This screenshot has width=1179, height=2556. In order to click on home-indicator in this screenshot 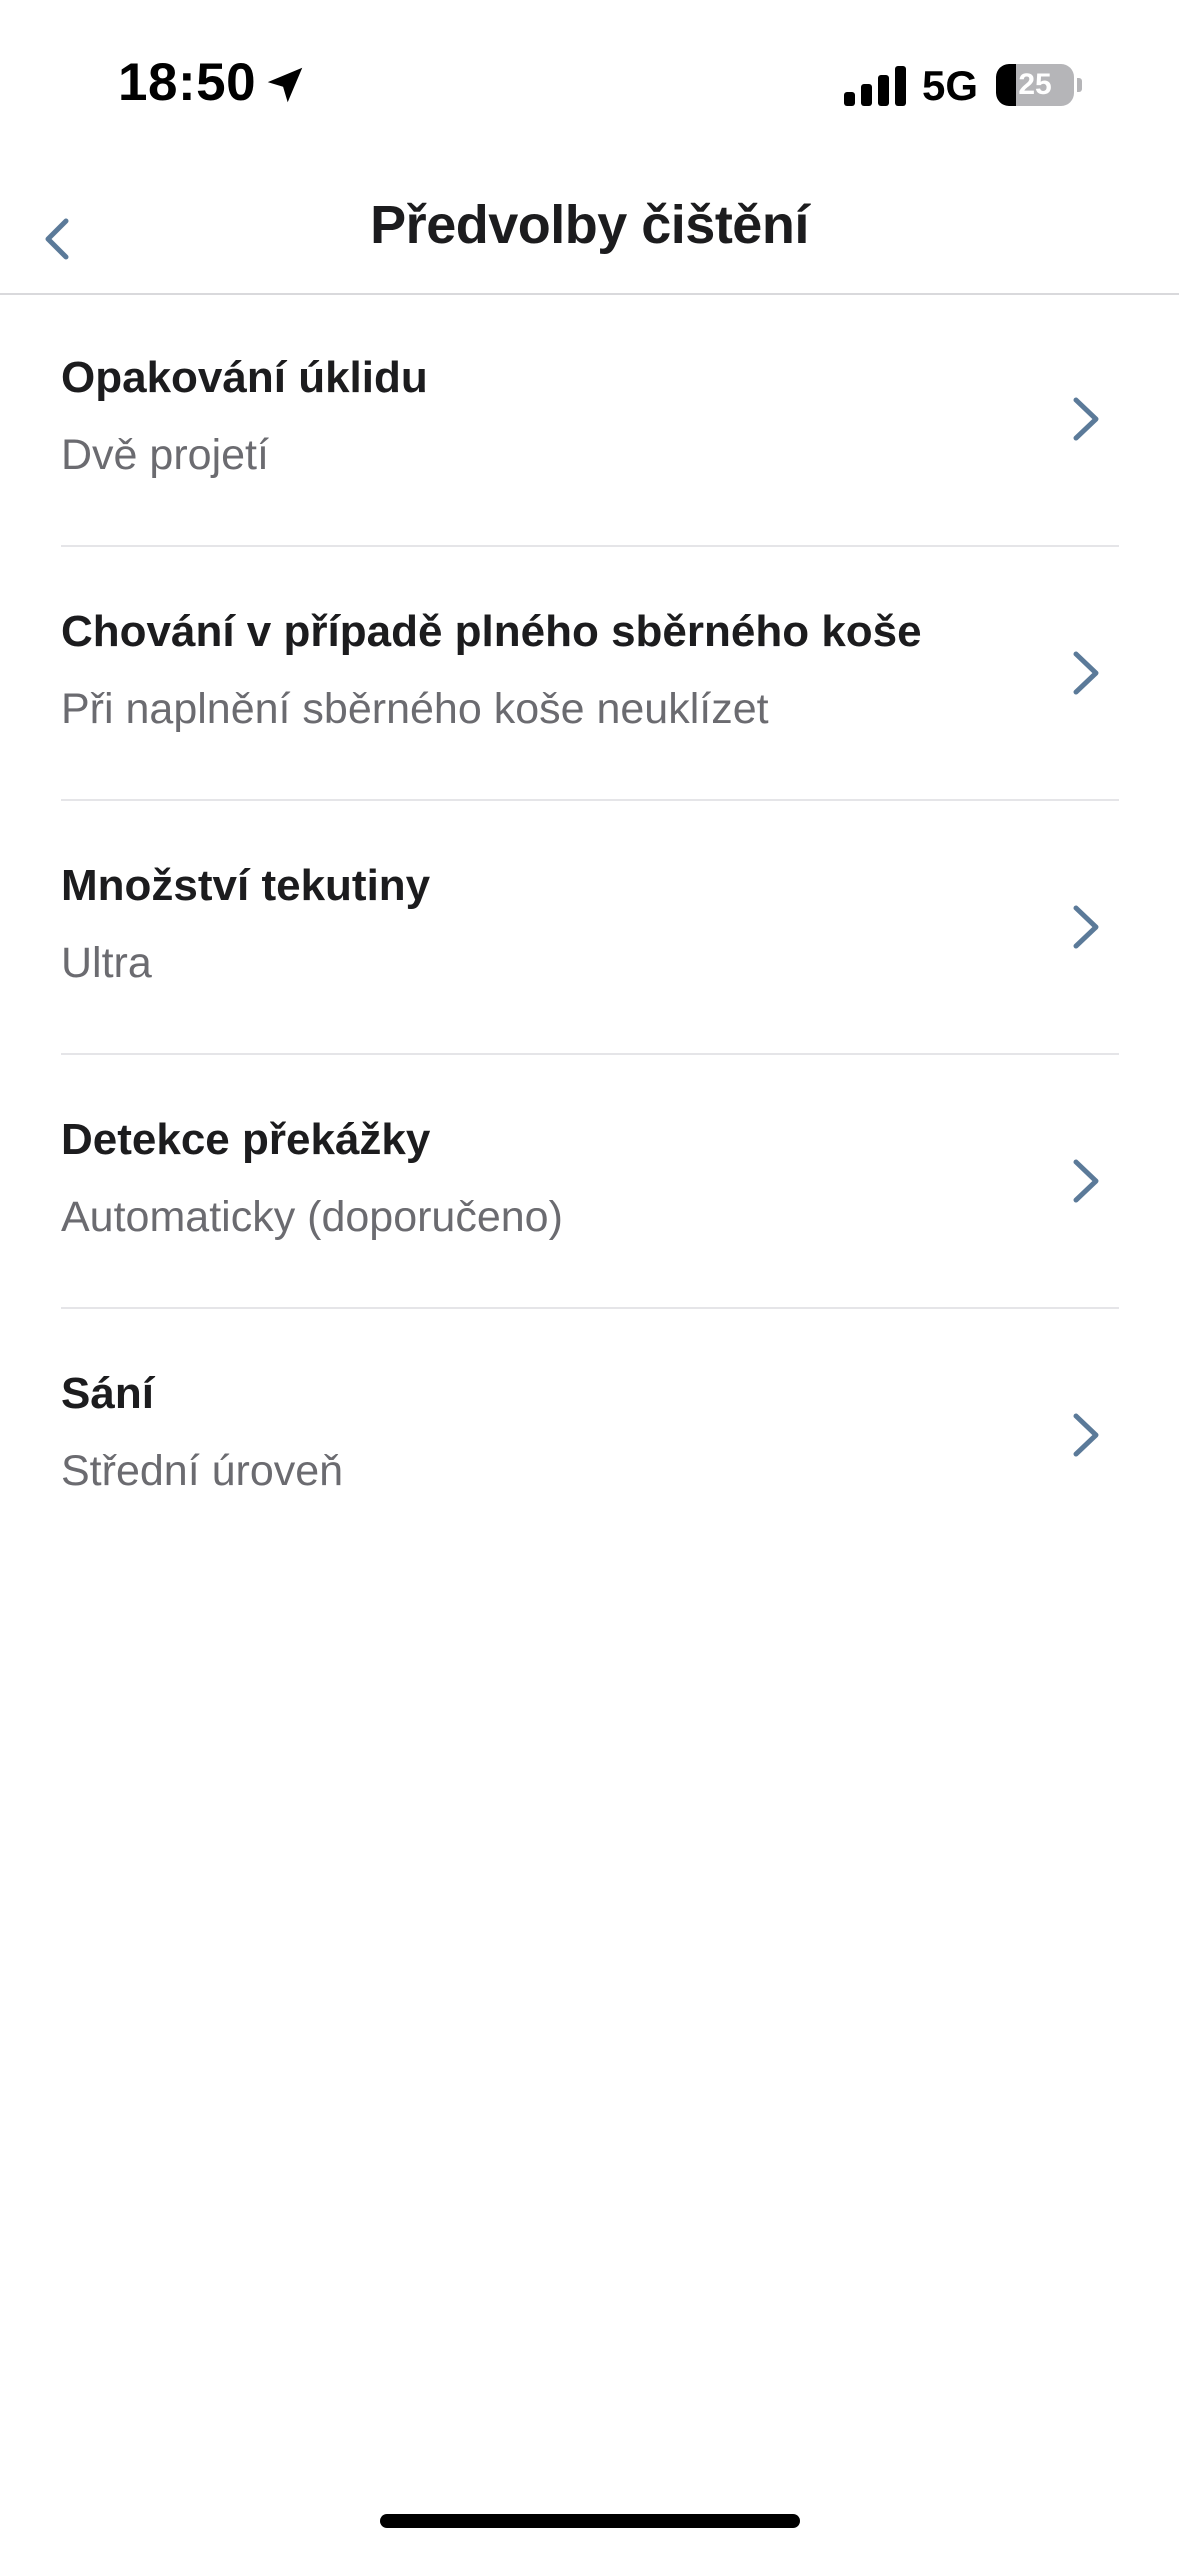, I will do `click(590, 2521)`.